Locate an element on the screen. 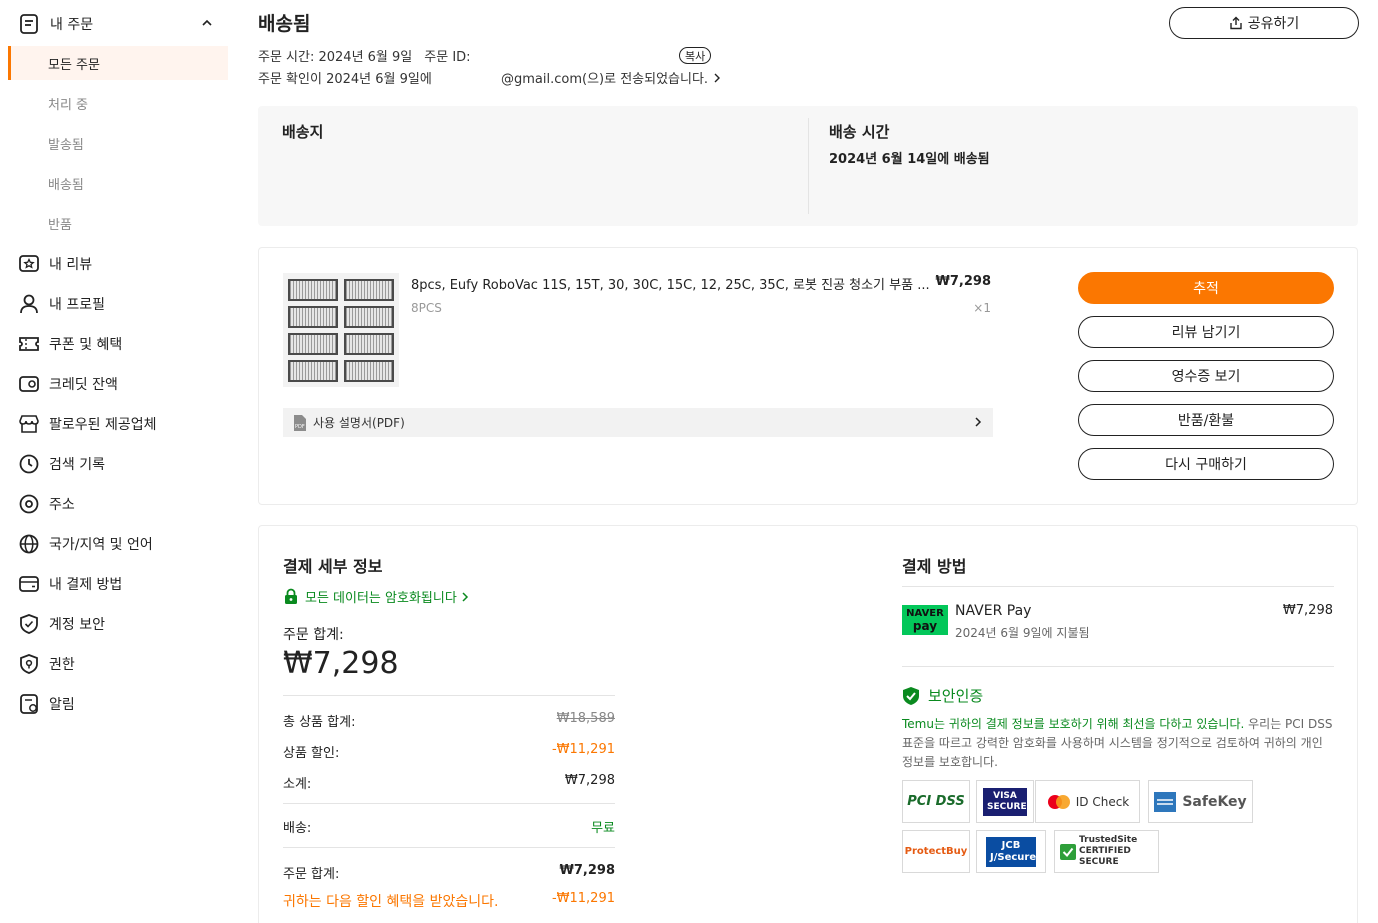  svg-text: PDF is located at coordinates (300, 427).